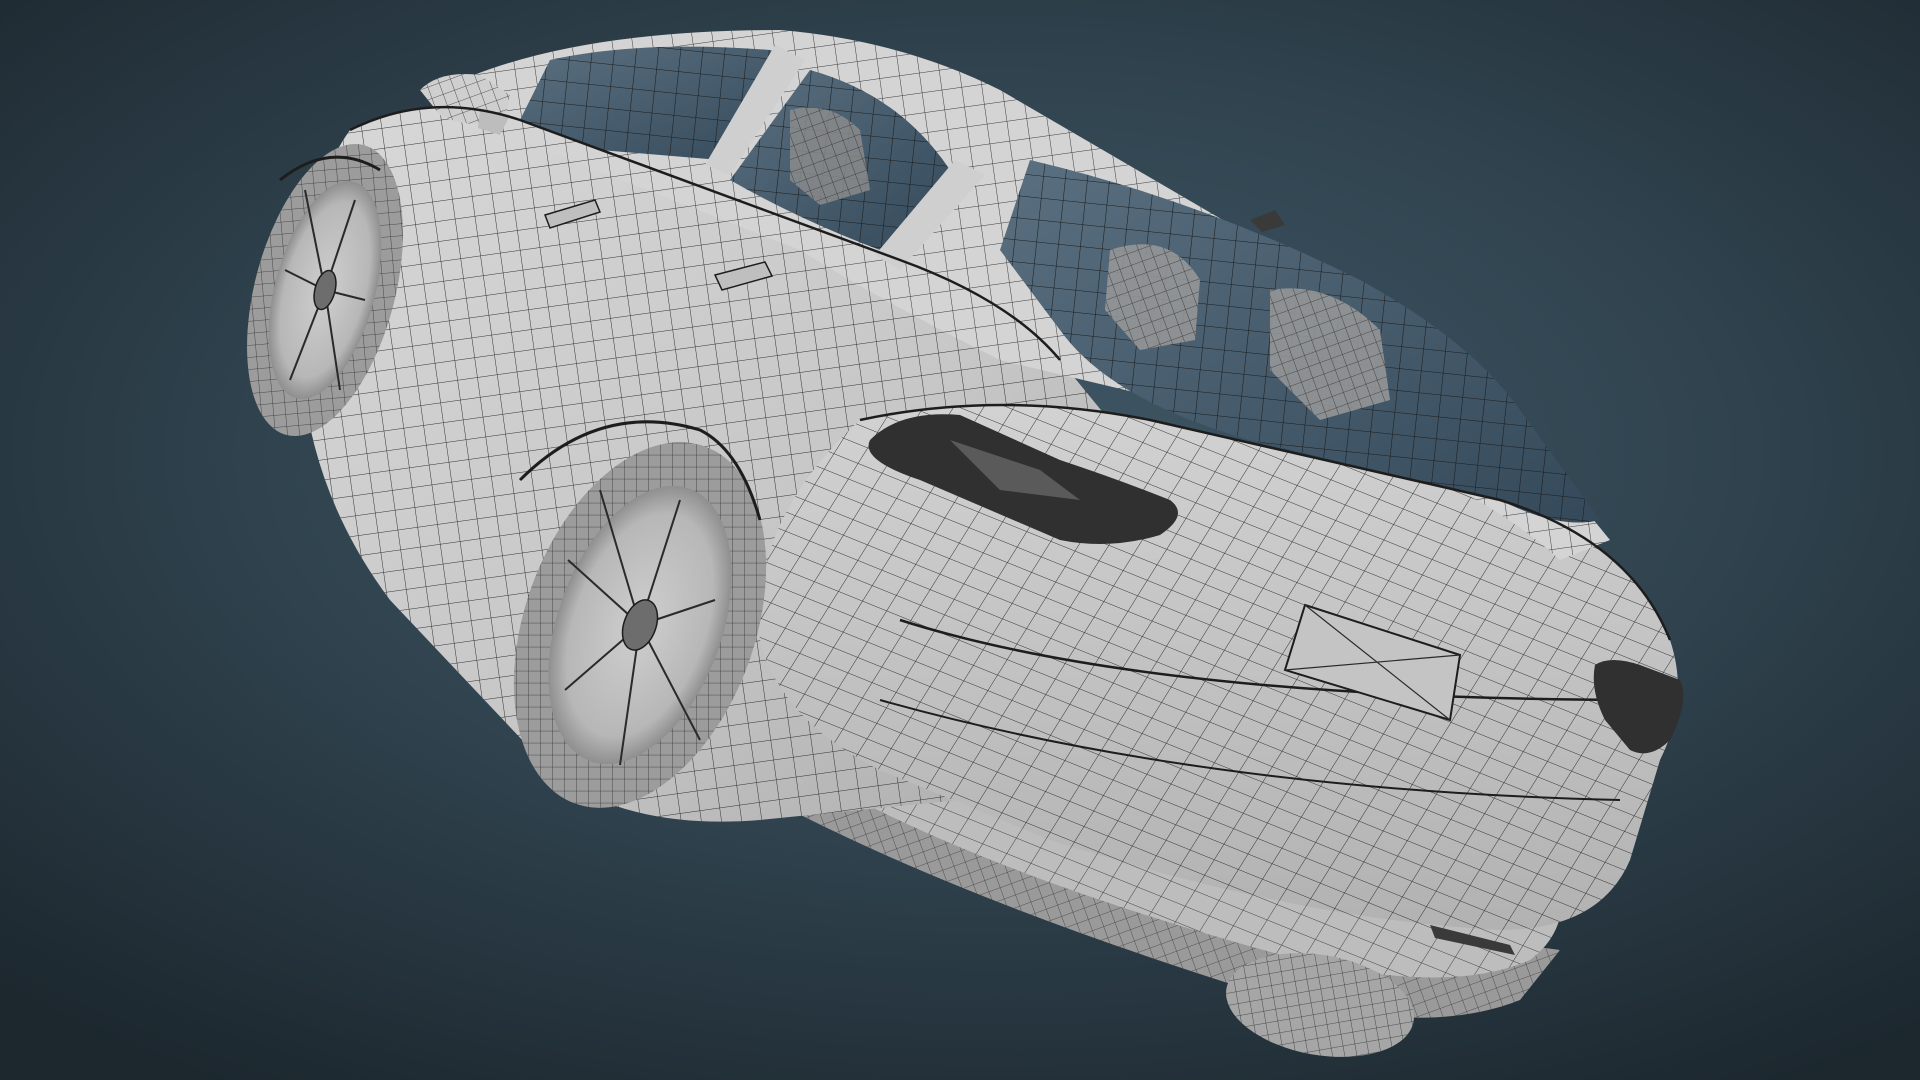 Image resolution: width=1920 pixels, height=1080 pixels. Describe the element at coordinates (1267, 221) in the screenshot. I see `antenna` at that location.